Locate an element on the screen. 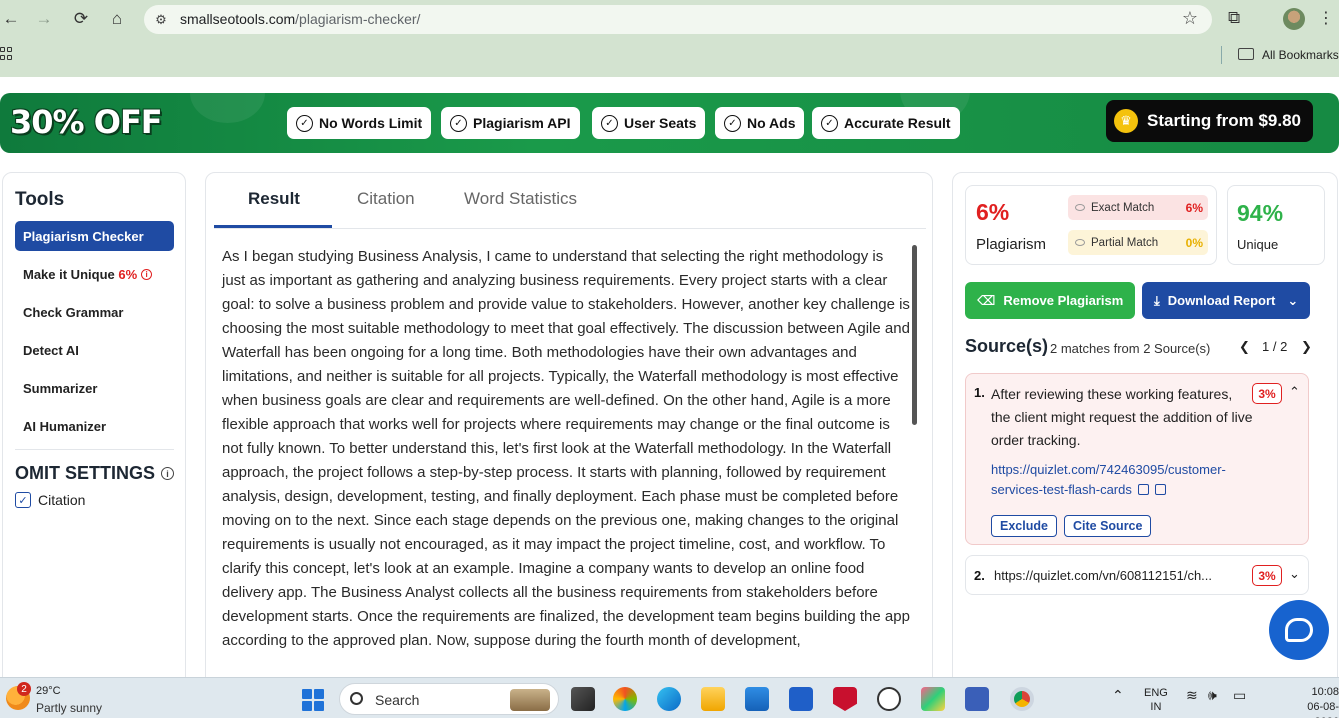 Image resolution: width=1339 pixels, height=718 pixels. feature-chip: ✓ User Seats is located at coordinates (649, 123).